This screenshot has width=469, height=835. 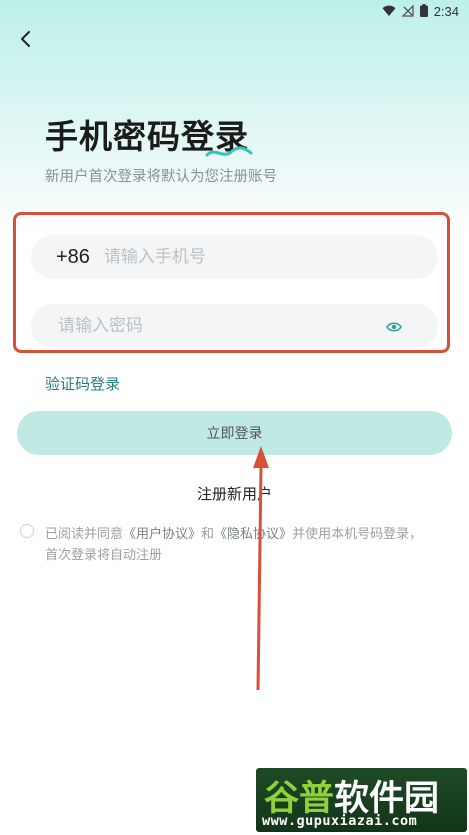 What do you see at coordinates (394, 327) in the screenshot?
I see `eye-icon` at bounding box center [394, 327].